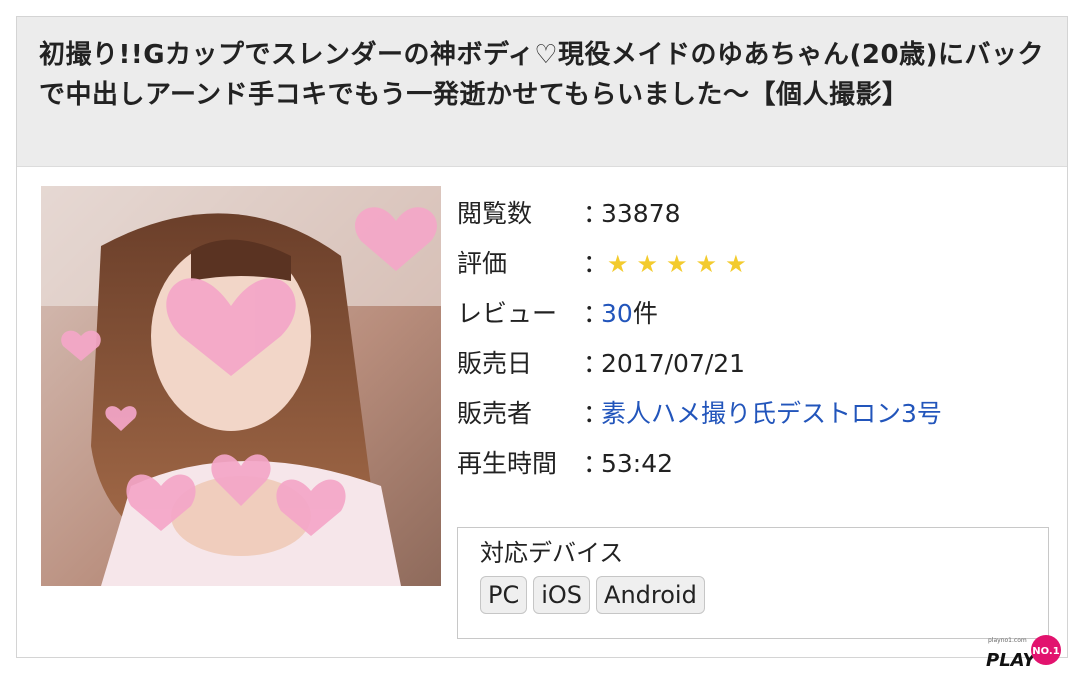 The image size is (1076, 678). What do you see at coordinates (562, 595) in the screenshot?
I see `device-chip-ios: iOS` at bounding box center [562, 595].